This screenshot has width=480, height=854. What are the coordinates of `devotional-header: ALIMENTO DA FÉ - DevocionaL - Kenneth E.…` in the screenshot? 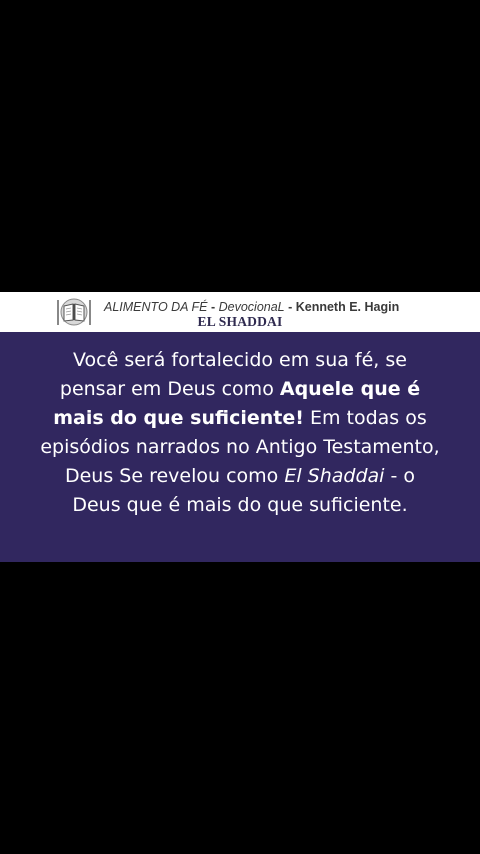 It's located at (240, 312).